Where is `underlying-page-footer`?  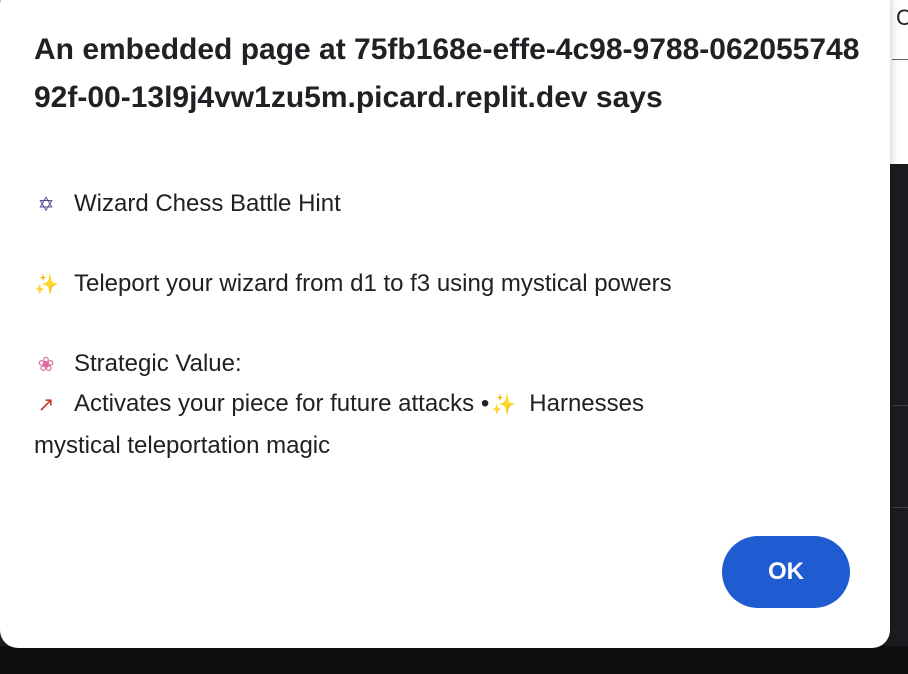 underlying-page-footer is located at coordinates (454, 660).